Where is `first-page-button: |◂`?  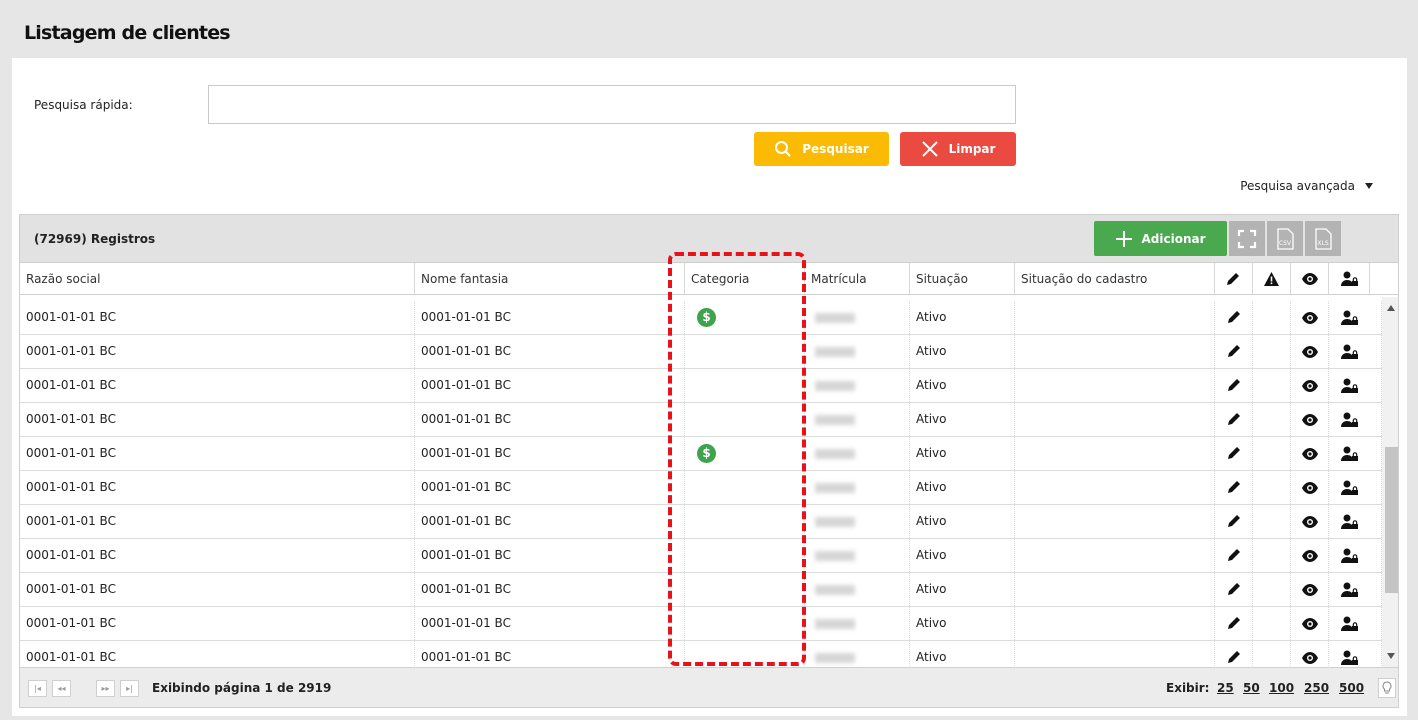
first-page-button: |◂ is located at coordinates (37, 688).